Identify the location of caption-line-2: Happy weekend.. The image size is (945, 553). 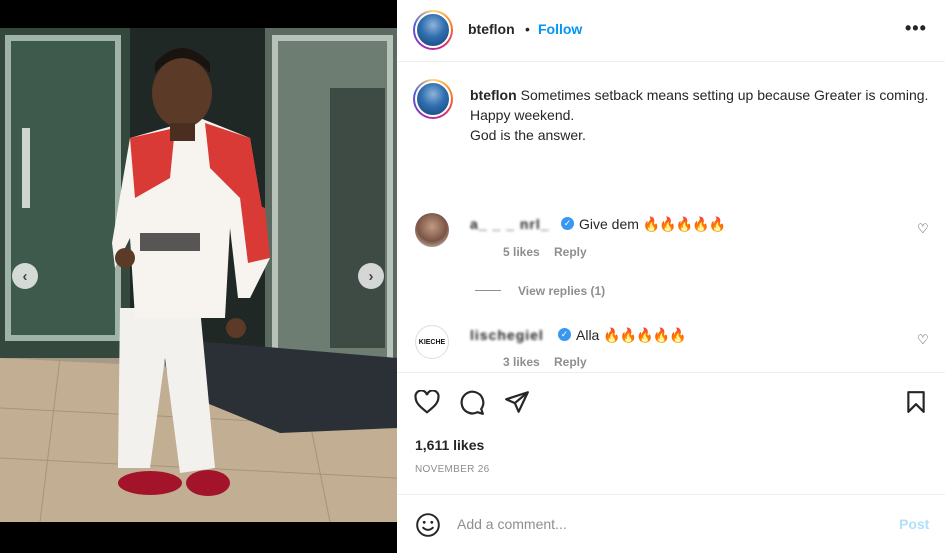
(522, 115).